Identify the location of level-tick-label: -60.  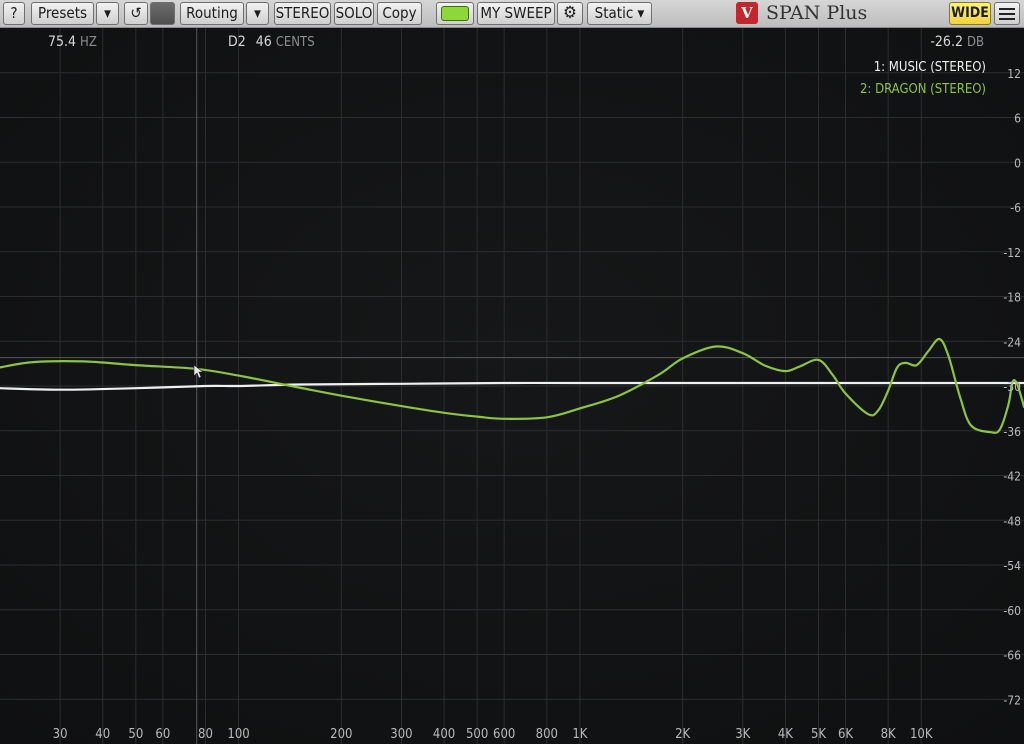
(1012, 611).